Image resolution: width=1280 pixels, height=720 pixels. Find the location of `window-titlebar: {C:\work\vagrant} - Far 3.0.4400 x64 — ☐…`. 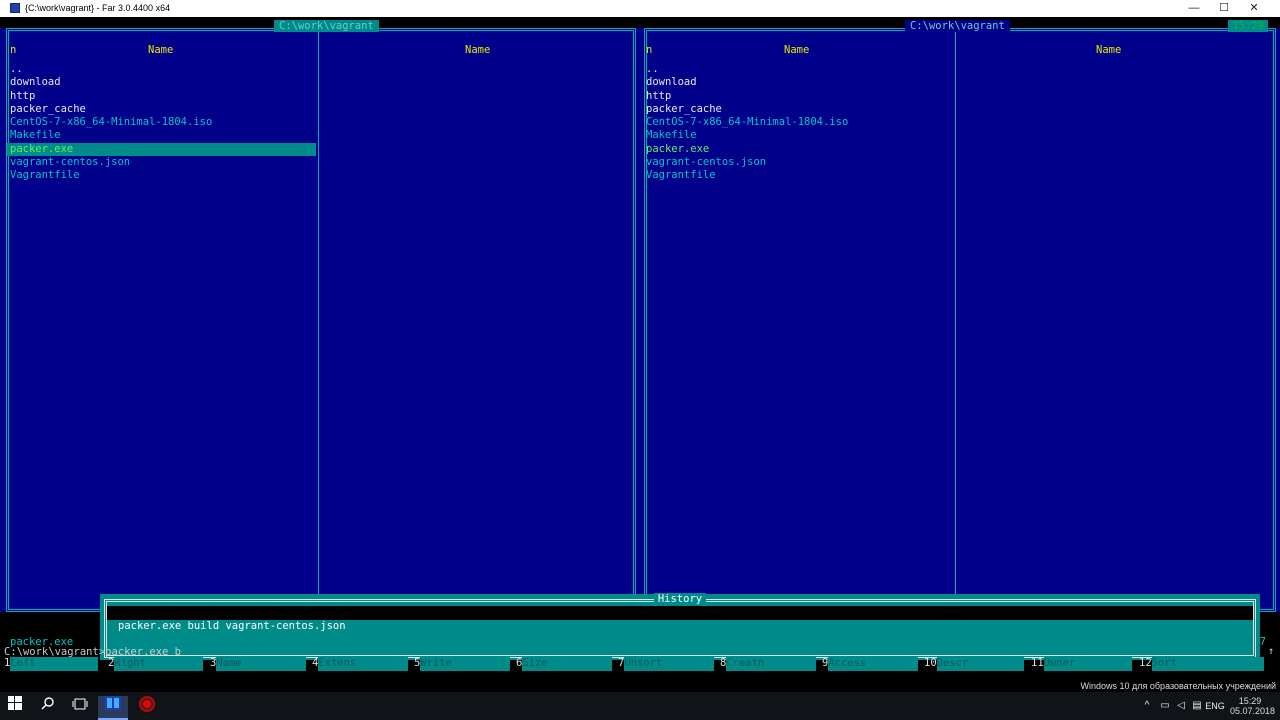

window-titlebar: {C:\work\vagrant} - Far 3.0.4400 x64 — ☐… is located at coordinates (640, 8).